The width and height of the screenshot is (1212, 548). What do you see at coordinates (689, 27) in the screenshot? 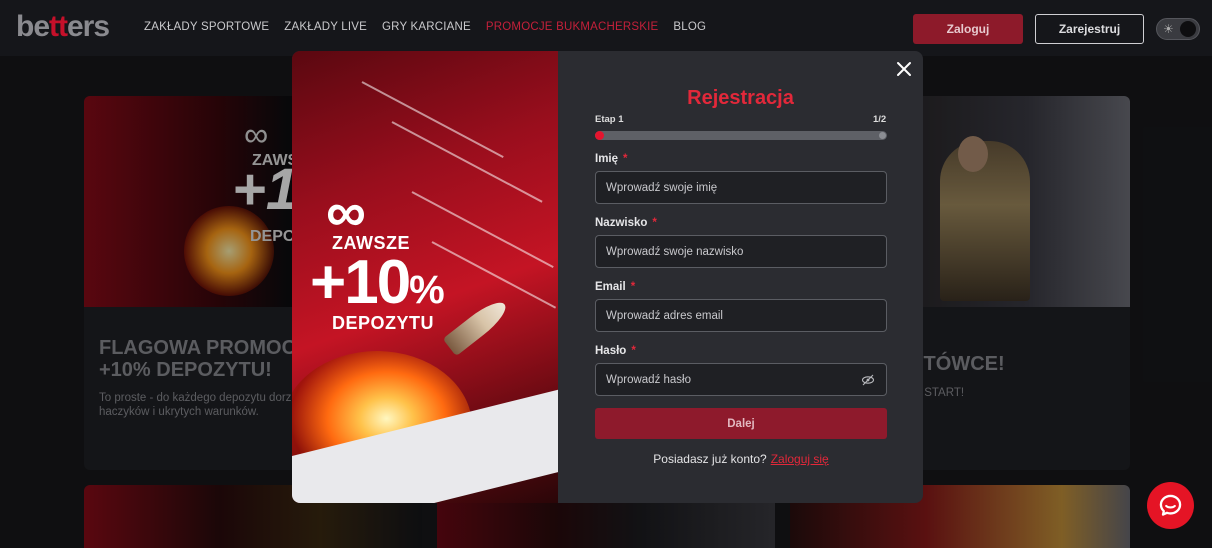
I see `nav-blog: BLOG` at bounding box center [689, 27].